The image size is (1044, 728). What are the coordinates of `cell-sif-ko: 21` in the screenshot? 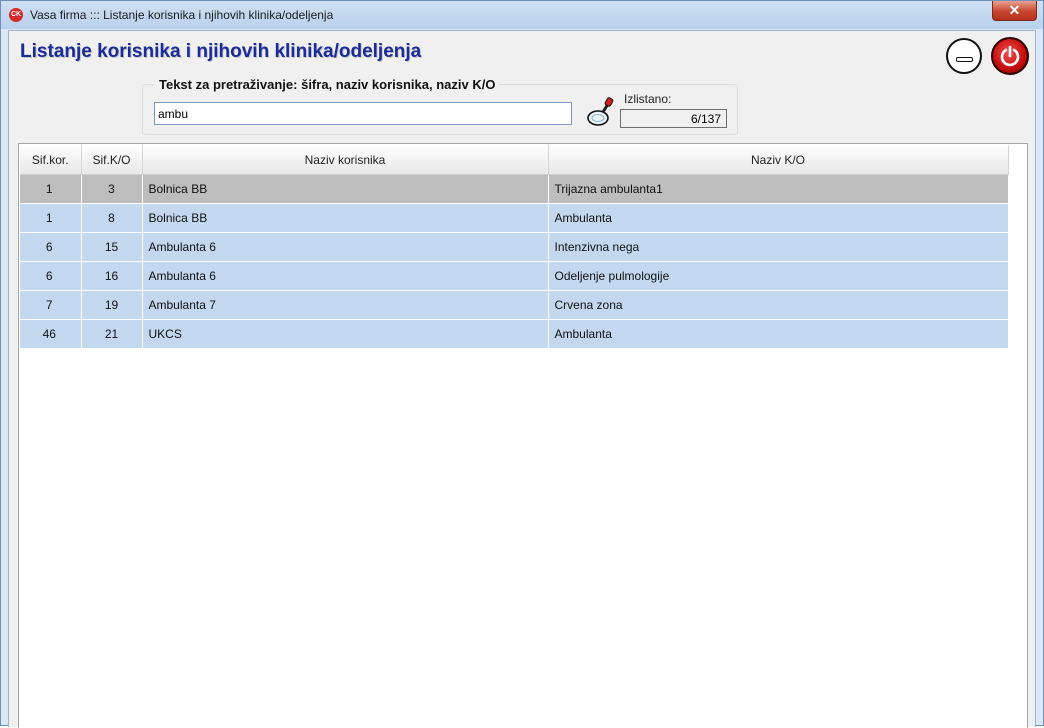 It's located at (112, 334).